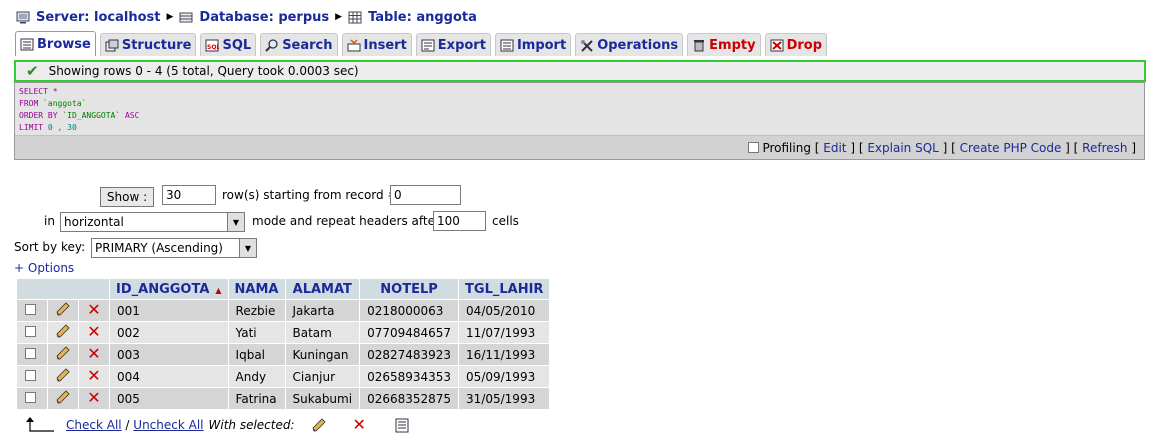  What do you see at coordinates (409, 332) in the screenshot?
I see `cell-notelp: 07709484657` at bounding box center [409, 332].